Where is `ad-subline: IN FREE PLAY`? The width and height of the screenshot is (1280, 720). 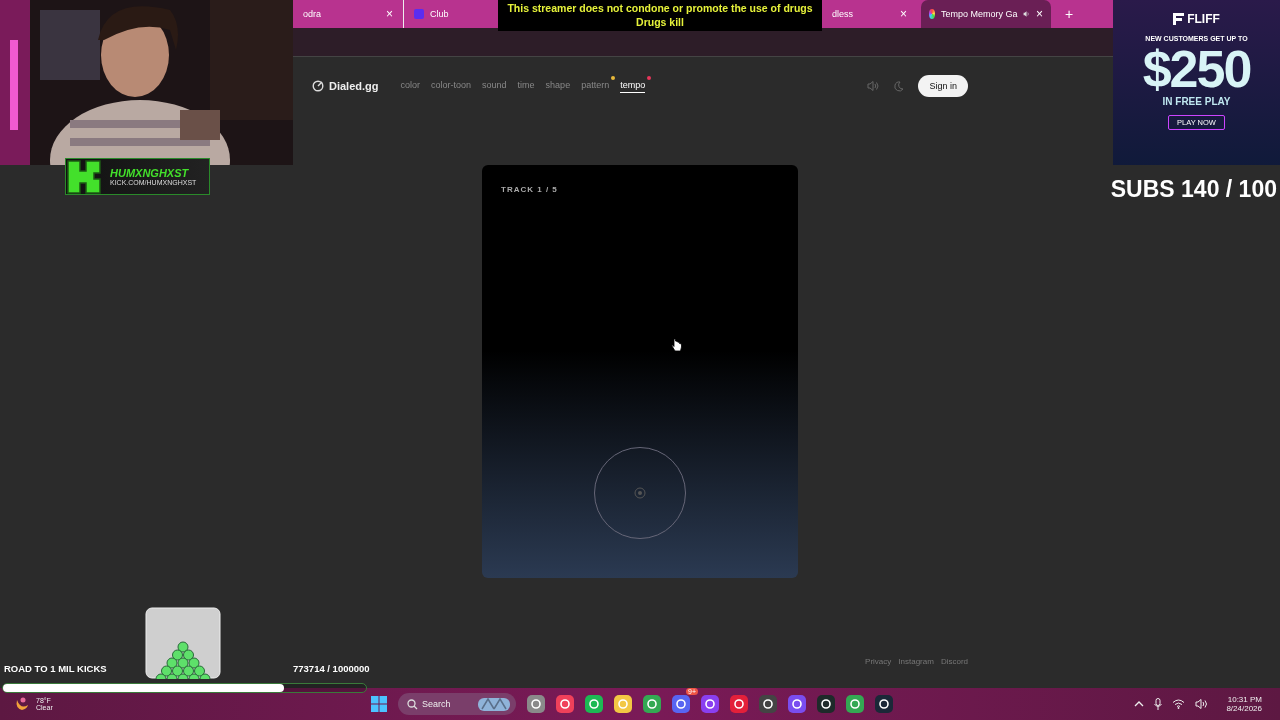
ad-subline: IN FREE PLAY is located at coordinates (1196, 101).